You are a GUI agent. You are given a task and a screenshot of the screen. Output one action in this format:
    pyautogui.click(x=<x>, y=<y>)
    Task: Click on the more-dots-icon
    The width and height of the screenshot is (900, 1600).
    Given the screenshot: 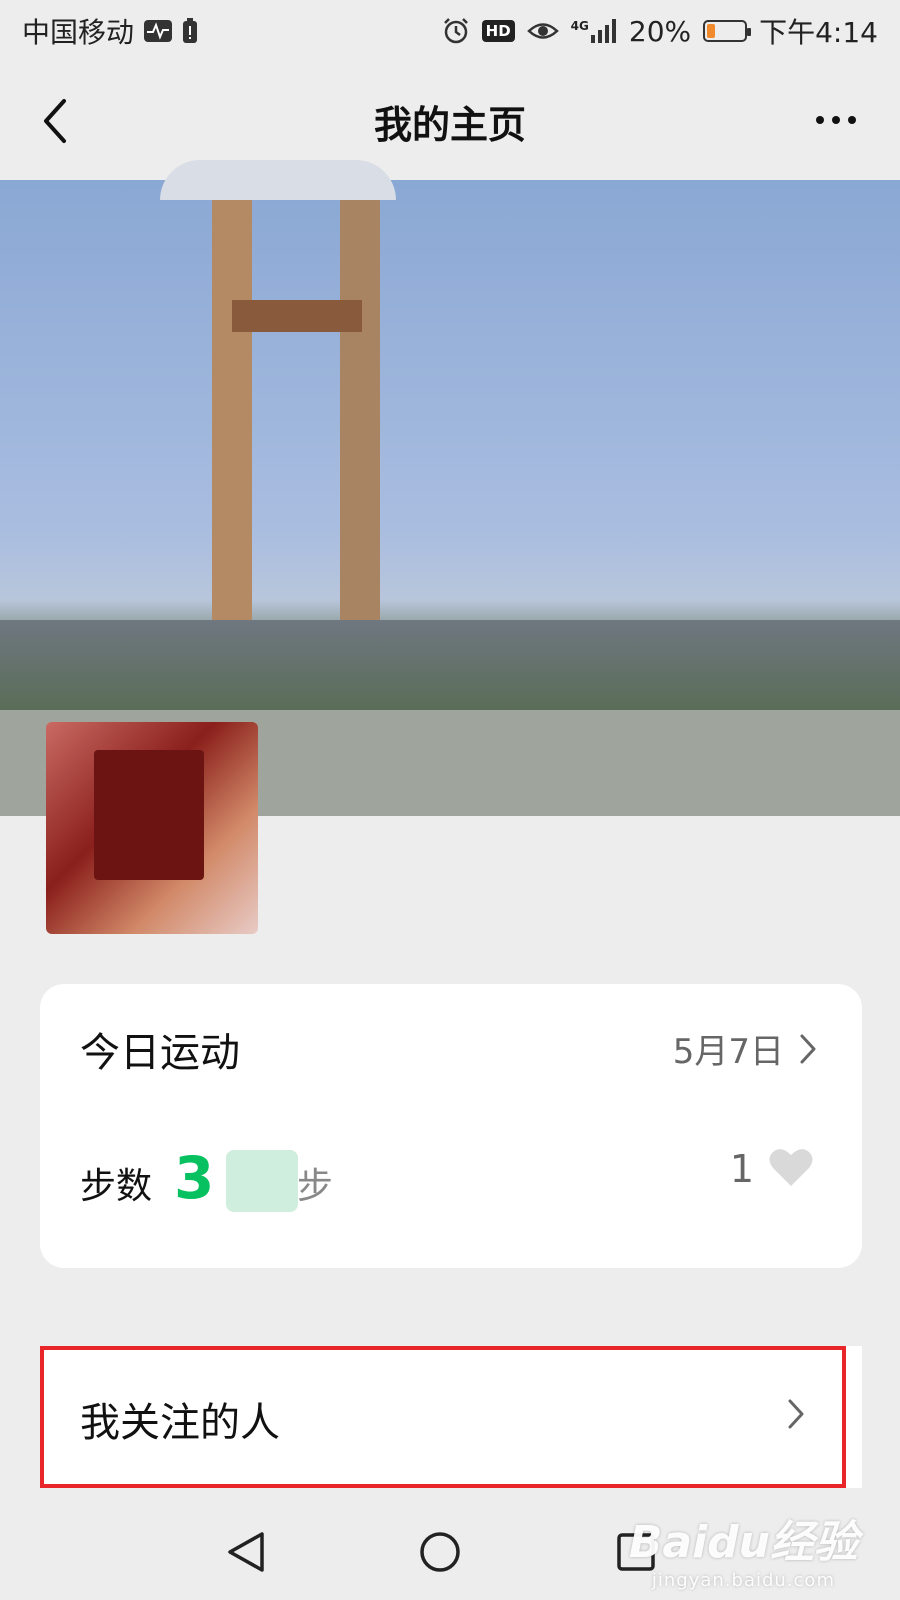 What is the action you would take?
    pyautogui.click(x=836, y=120)
    